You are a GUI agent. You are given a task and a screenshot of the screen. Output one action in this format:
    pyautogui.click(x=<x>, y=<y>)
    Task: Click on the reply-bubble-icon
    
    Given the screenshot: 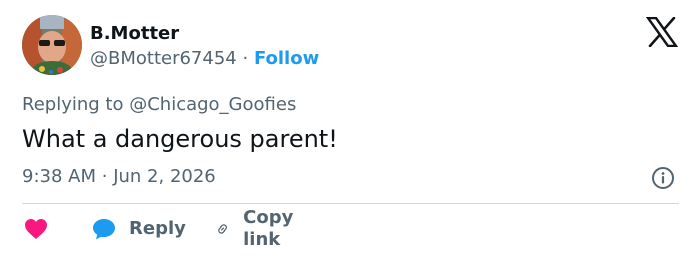 What is the action you would take?
    pyautogui.click(x=104, y=229)
    